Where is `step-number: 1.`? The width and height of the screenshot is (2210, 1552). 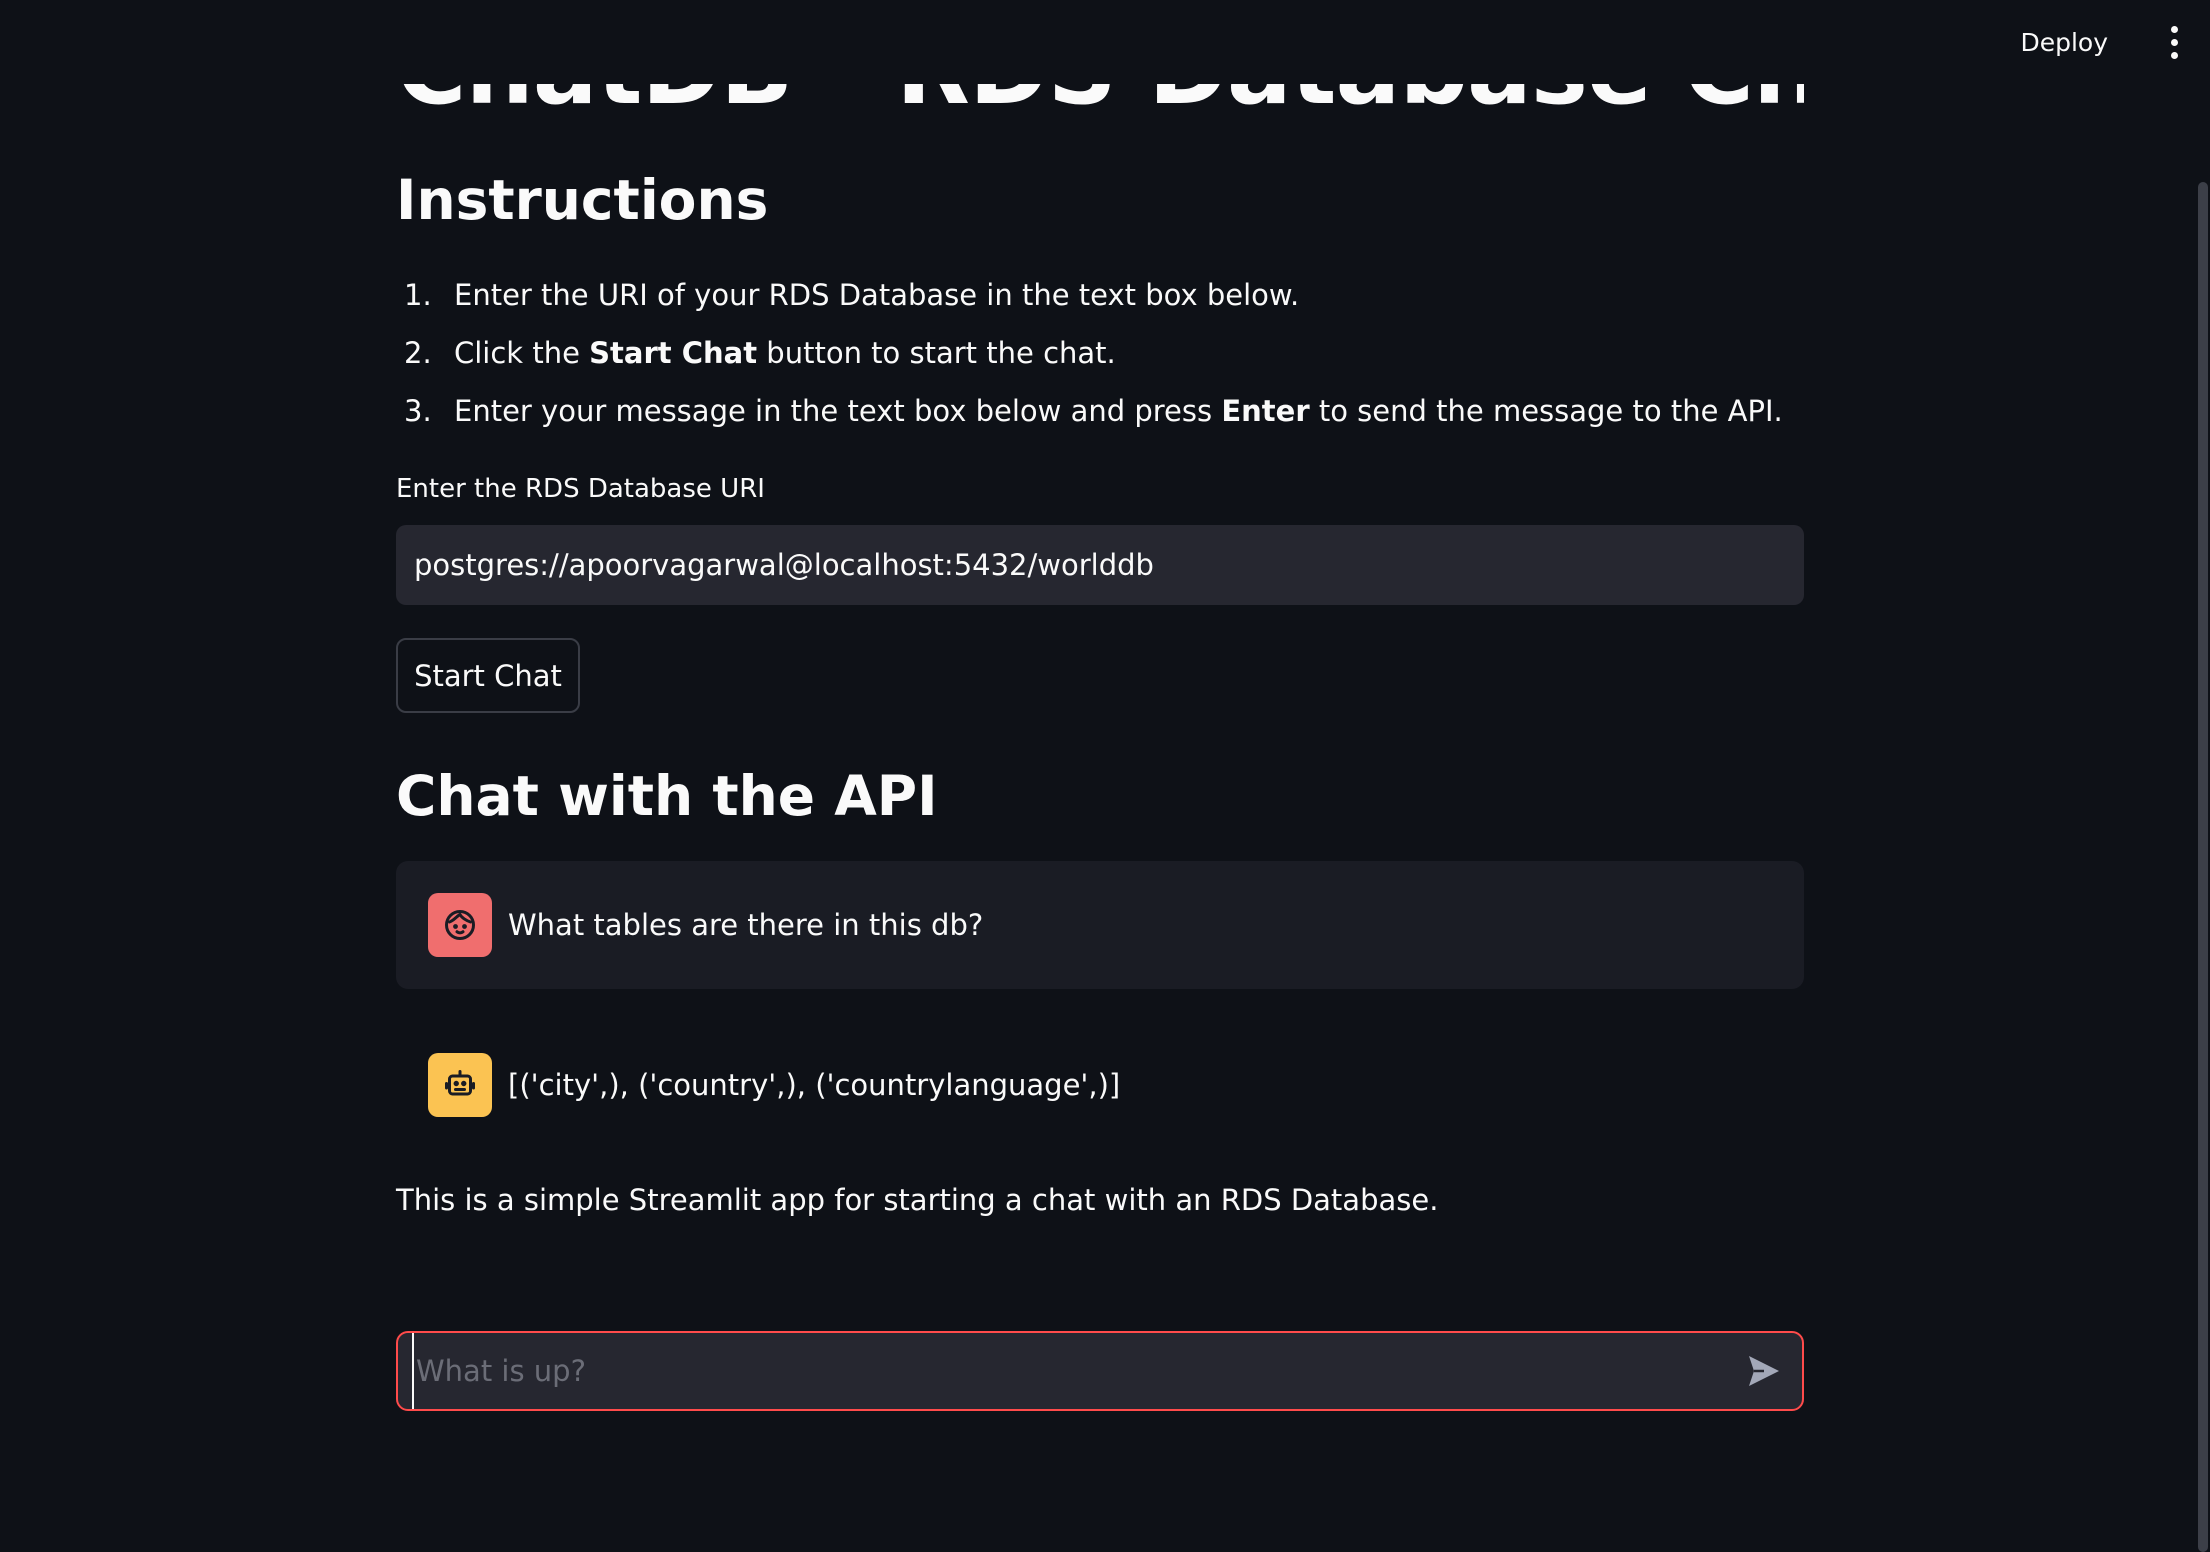 step-number: 1. is located at coordinates (418, 295).